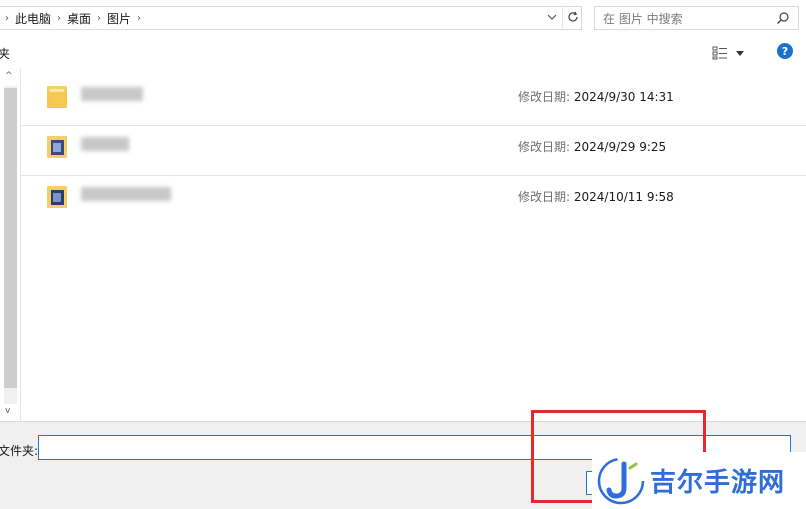 Image resolution: width=806 pixels, height=509 pixels. Describe the element at coordinates (732, 53) in the screenshot. I see `view-options-button` at that location.